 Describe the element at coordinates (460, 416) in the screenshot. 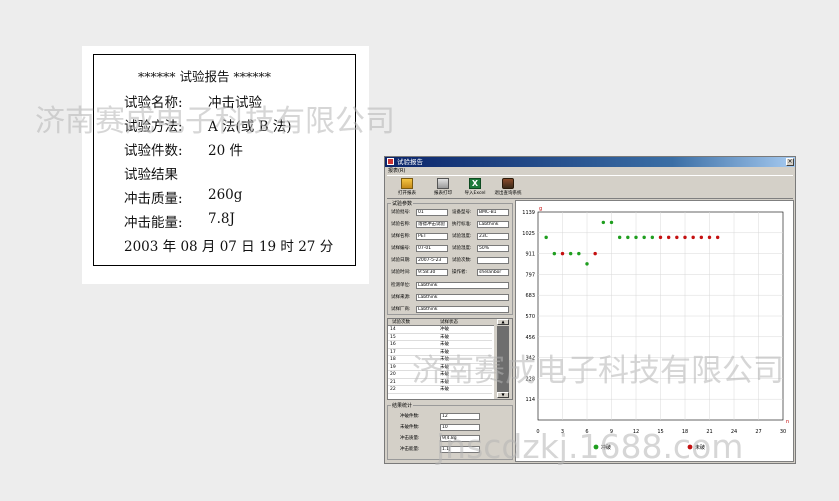

I see `broken-count-field: 12` at that location.